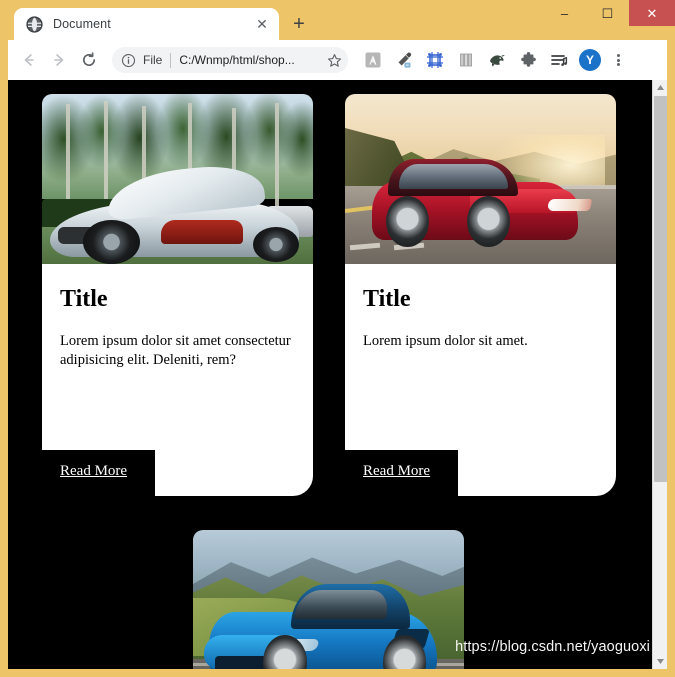 The width and height of the screenshot is (675, 677). I want to click on three-dot-menu-icon, so click(618, 60).